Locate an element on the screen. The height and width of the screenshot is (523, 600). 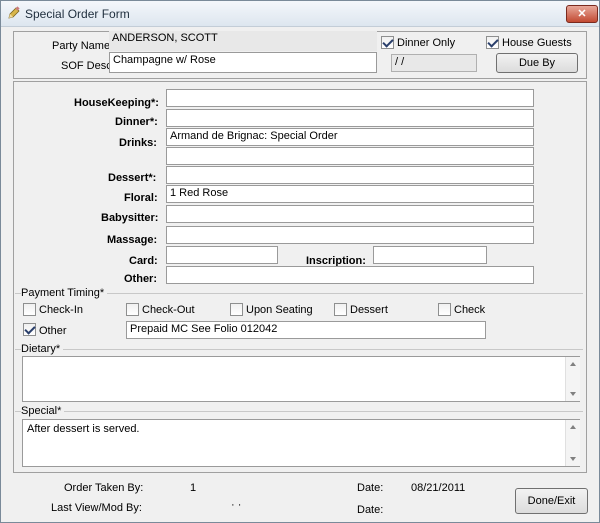
check-out-checkbox is located at coordinates (132, 309).